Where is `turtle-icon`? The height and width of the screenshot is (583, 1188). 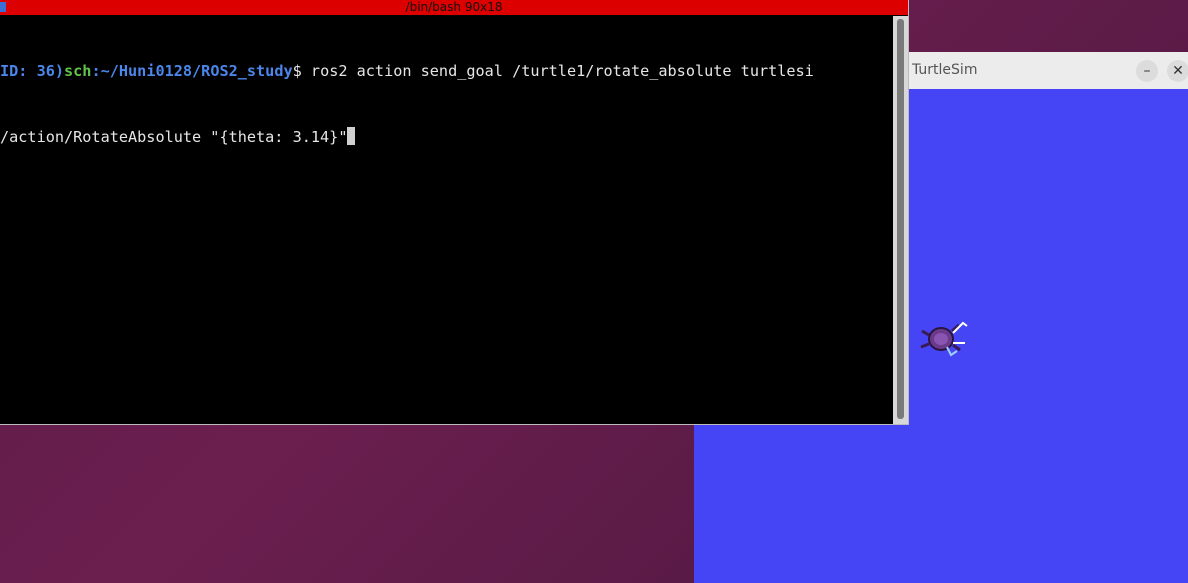 turtle-icon is located at coordinates (944, 339).